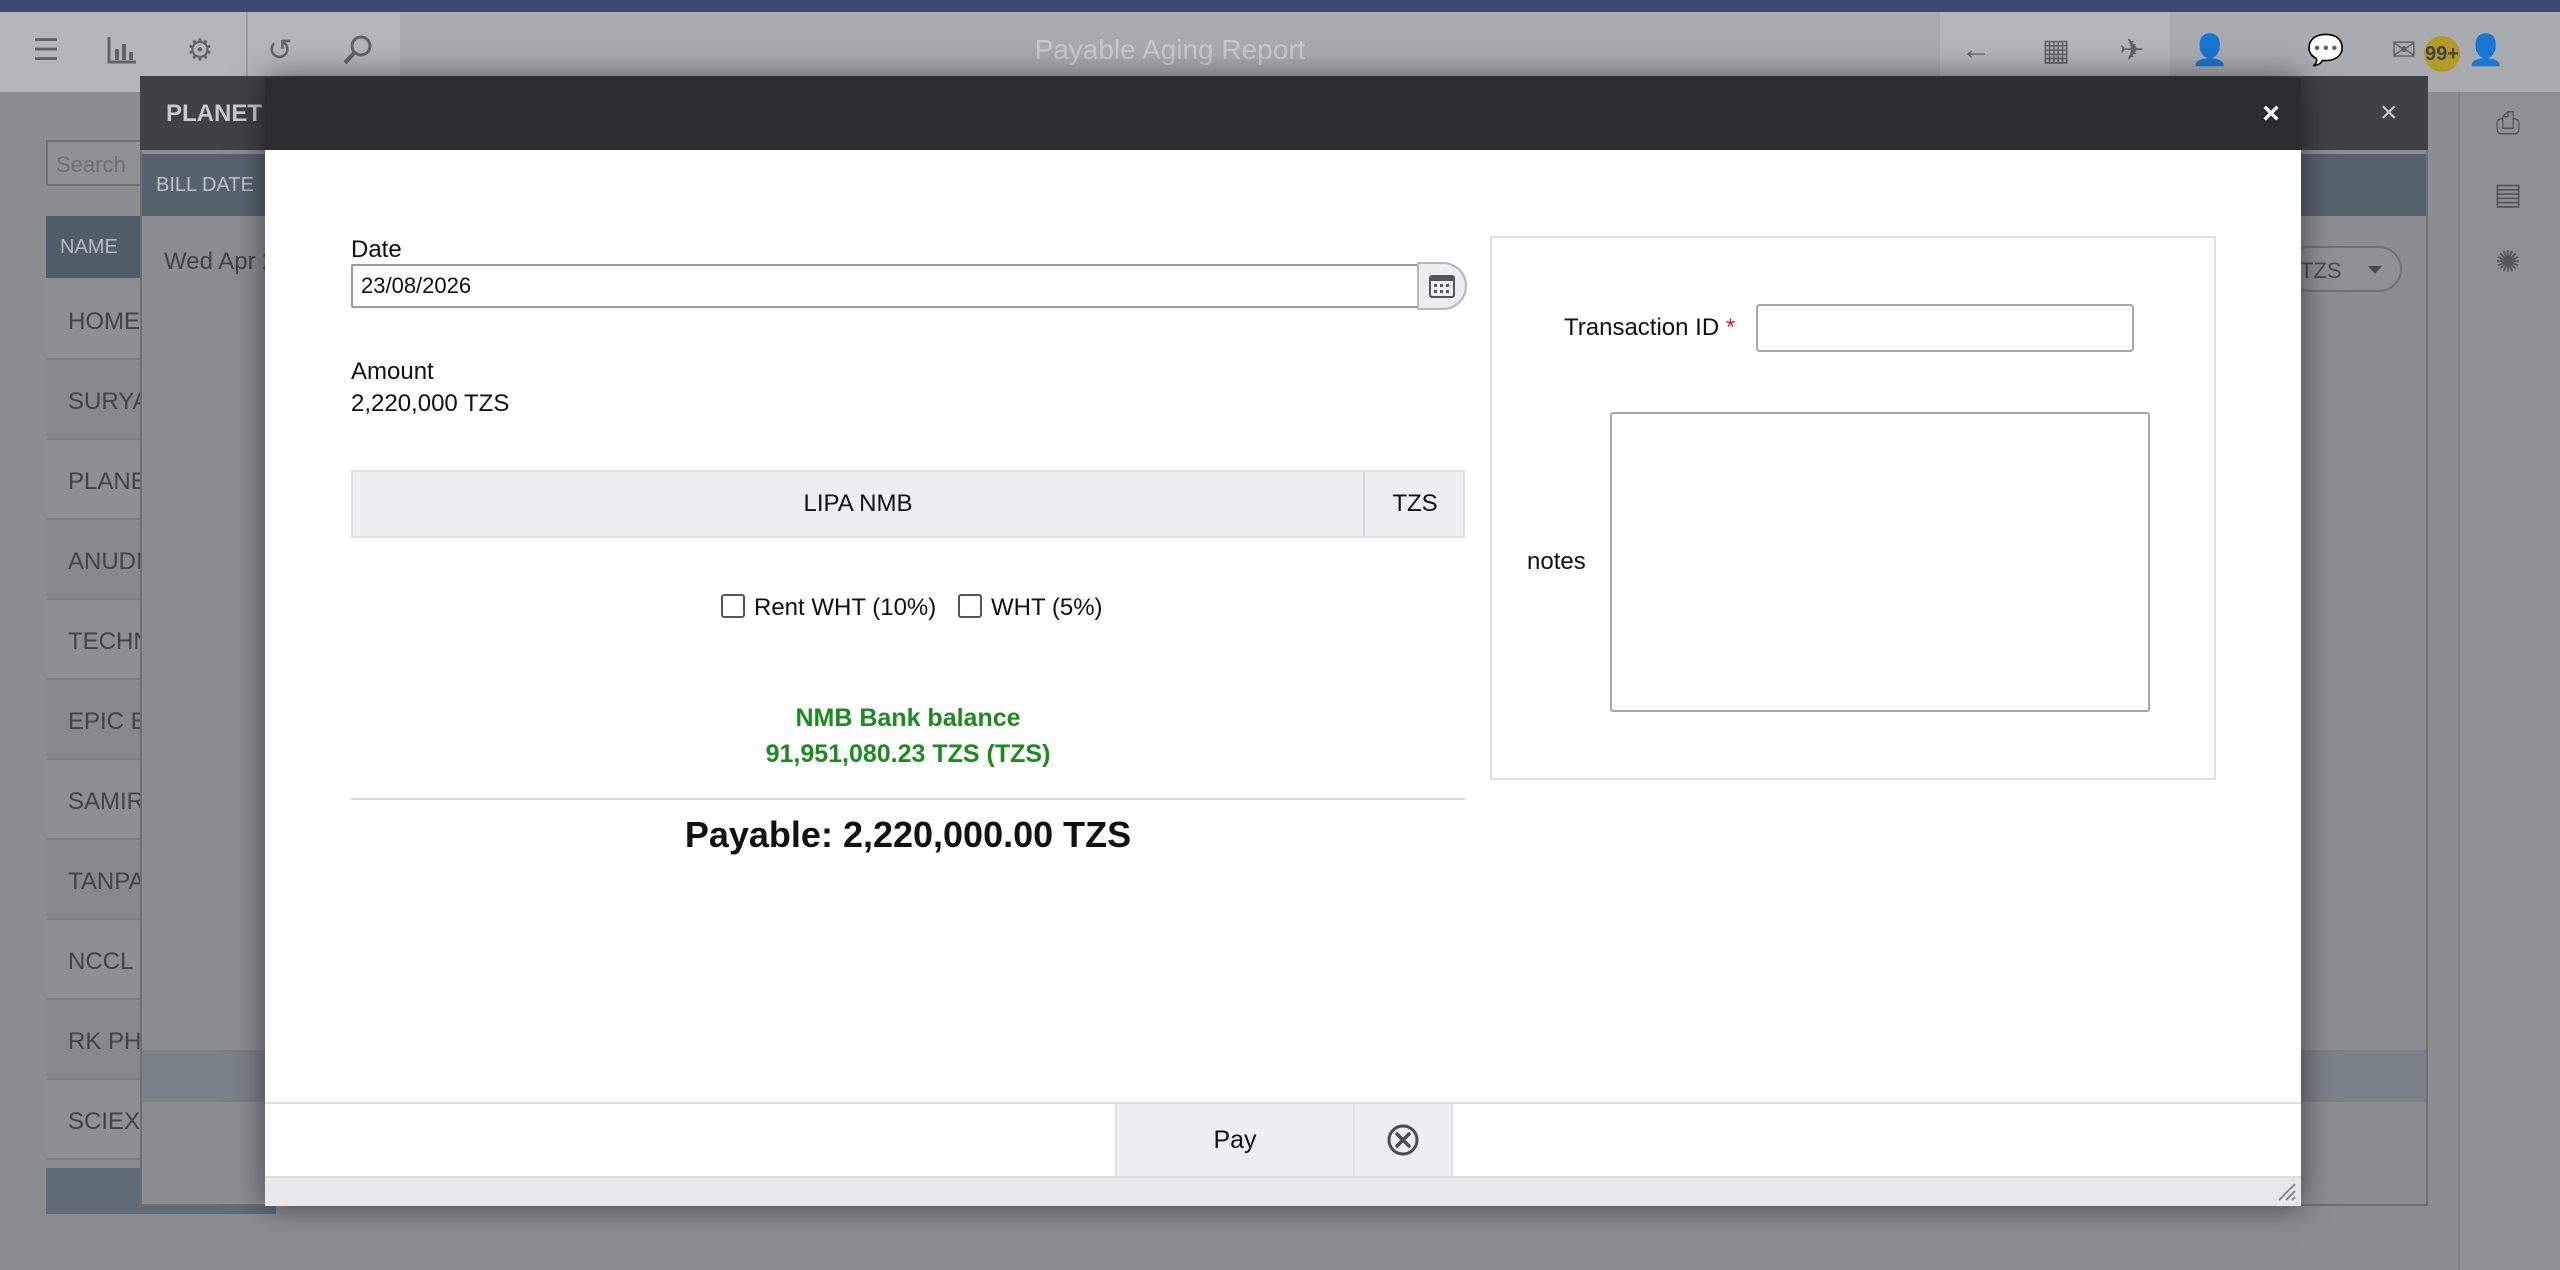  I want to click on payable-divider, so click(908, 799).